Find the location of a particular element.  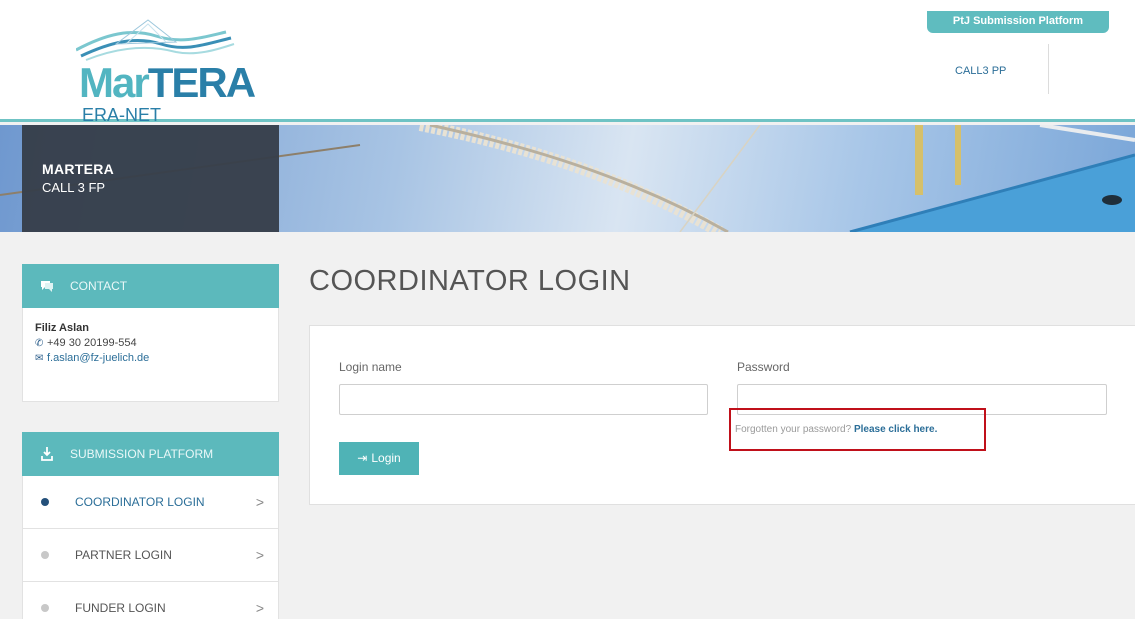

logo-wordmark-tera: TERA is located at coordinates (201, 82).